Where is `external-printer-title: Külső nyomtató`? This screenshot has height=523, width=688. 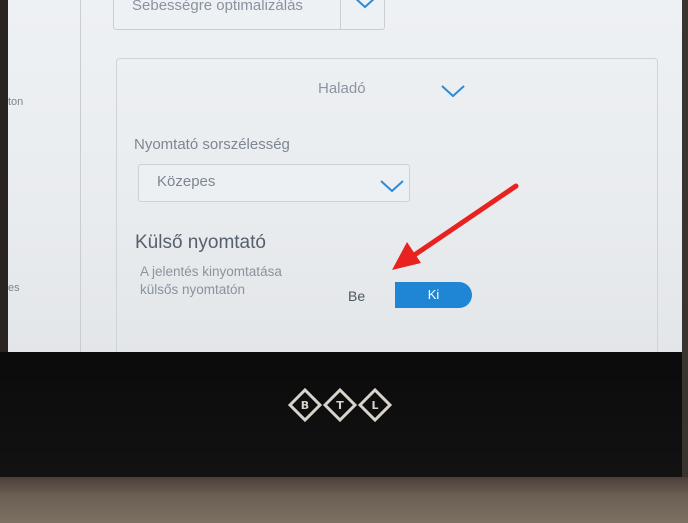 external-printer-title: Külső nyomtató is located at coordinates (200, 242).